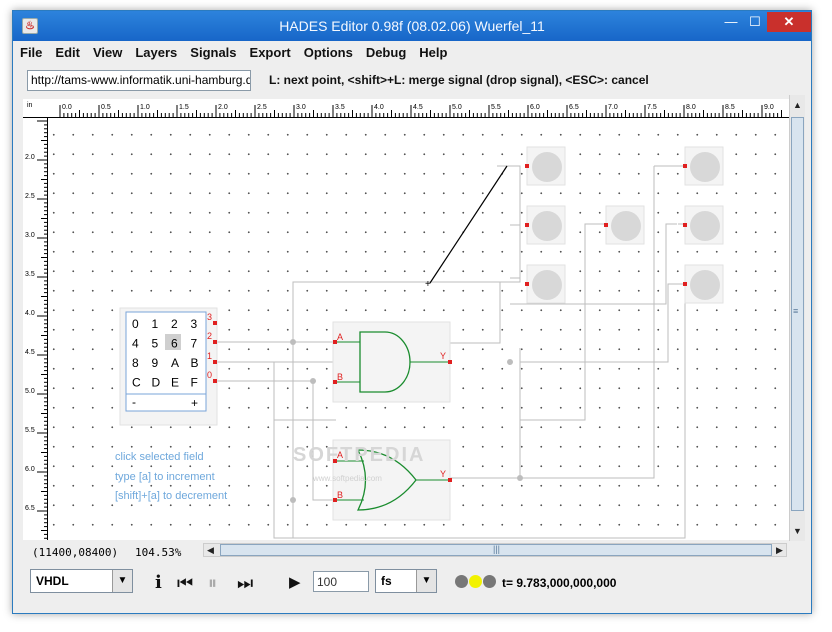 This screenshot has width=832, height=632. Describe the element at coordinates (31, 52) in the screenshot. I see `menu-file: File` at that location.